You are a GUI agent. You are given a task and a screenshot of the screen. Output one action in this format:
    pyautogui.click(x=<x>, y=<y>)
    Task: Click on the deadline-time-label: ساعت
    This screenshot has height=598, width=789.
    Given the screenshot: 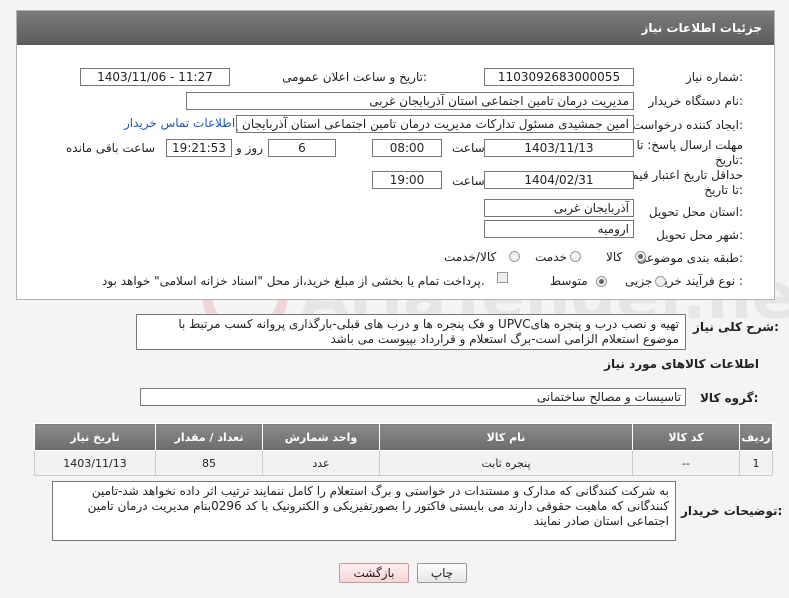 What is the action you would take?
    pyautogui.click(x=468, y=148)
    